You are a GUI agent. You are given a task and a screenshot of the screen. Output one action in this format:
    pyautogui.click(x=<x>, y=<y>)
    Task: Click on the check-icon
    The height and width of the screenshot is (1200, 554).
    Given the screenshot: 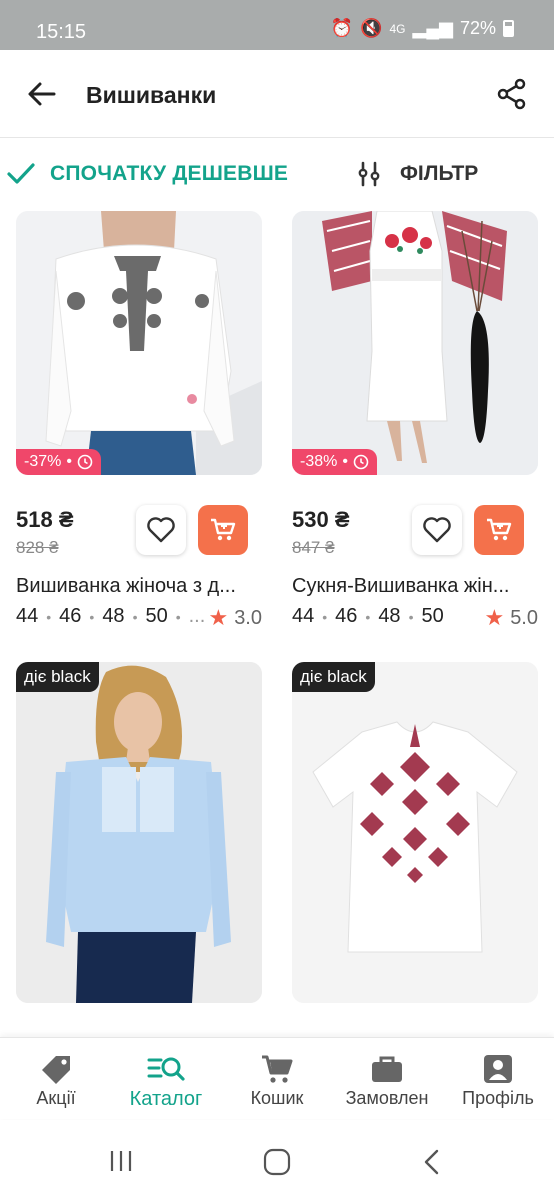 What is the action you would take?
    pyautogui.click(x=21, y=173)
    